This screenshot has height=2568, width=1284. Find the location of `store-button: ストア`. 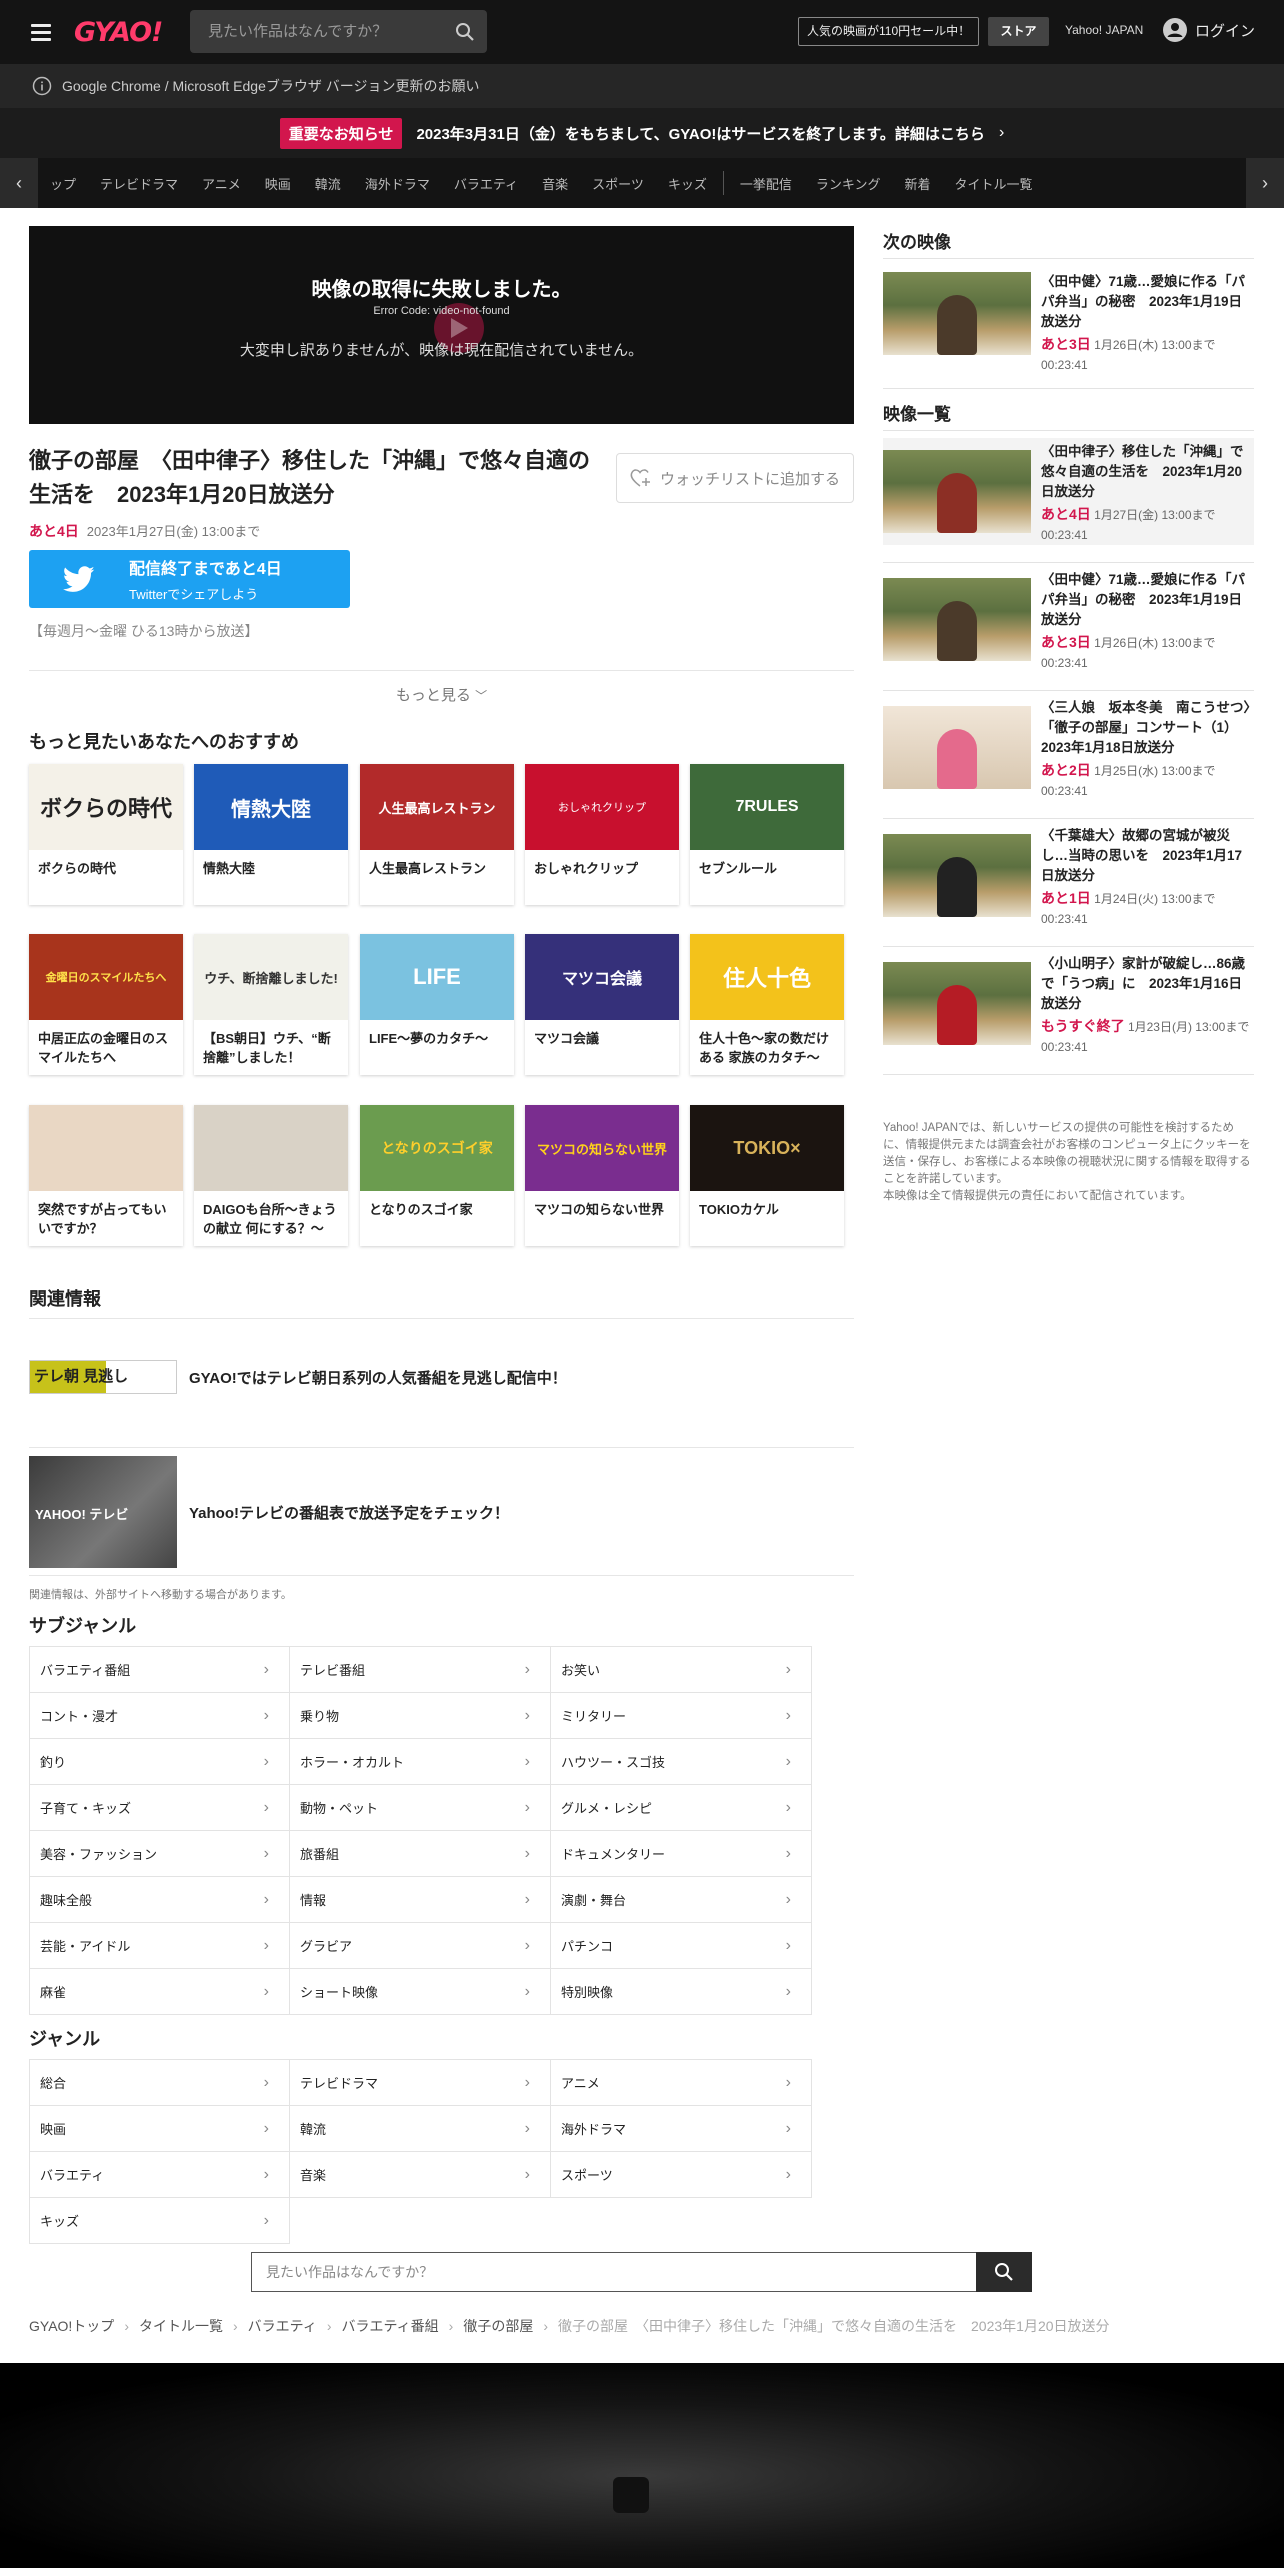

store-button: ストア is located at coordinates (1018, 31).